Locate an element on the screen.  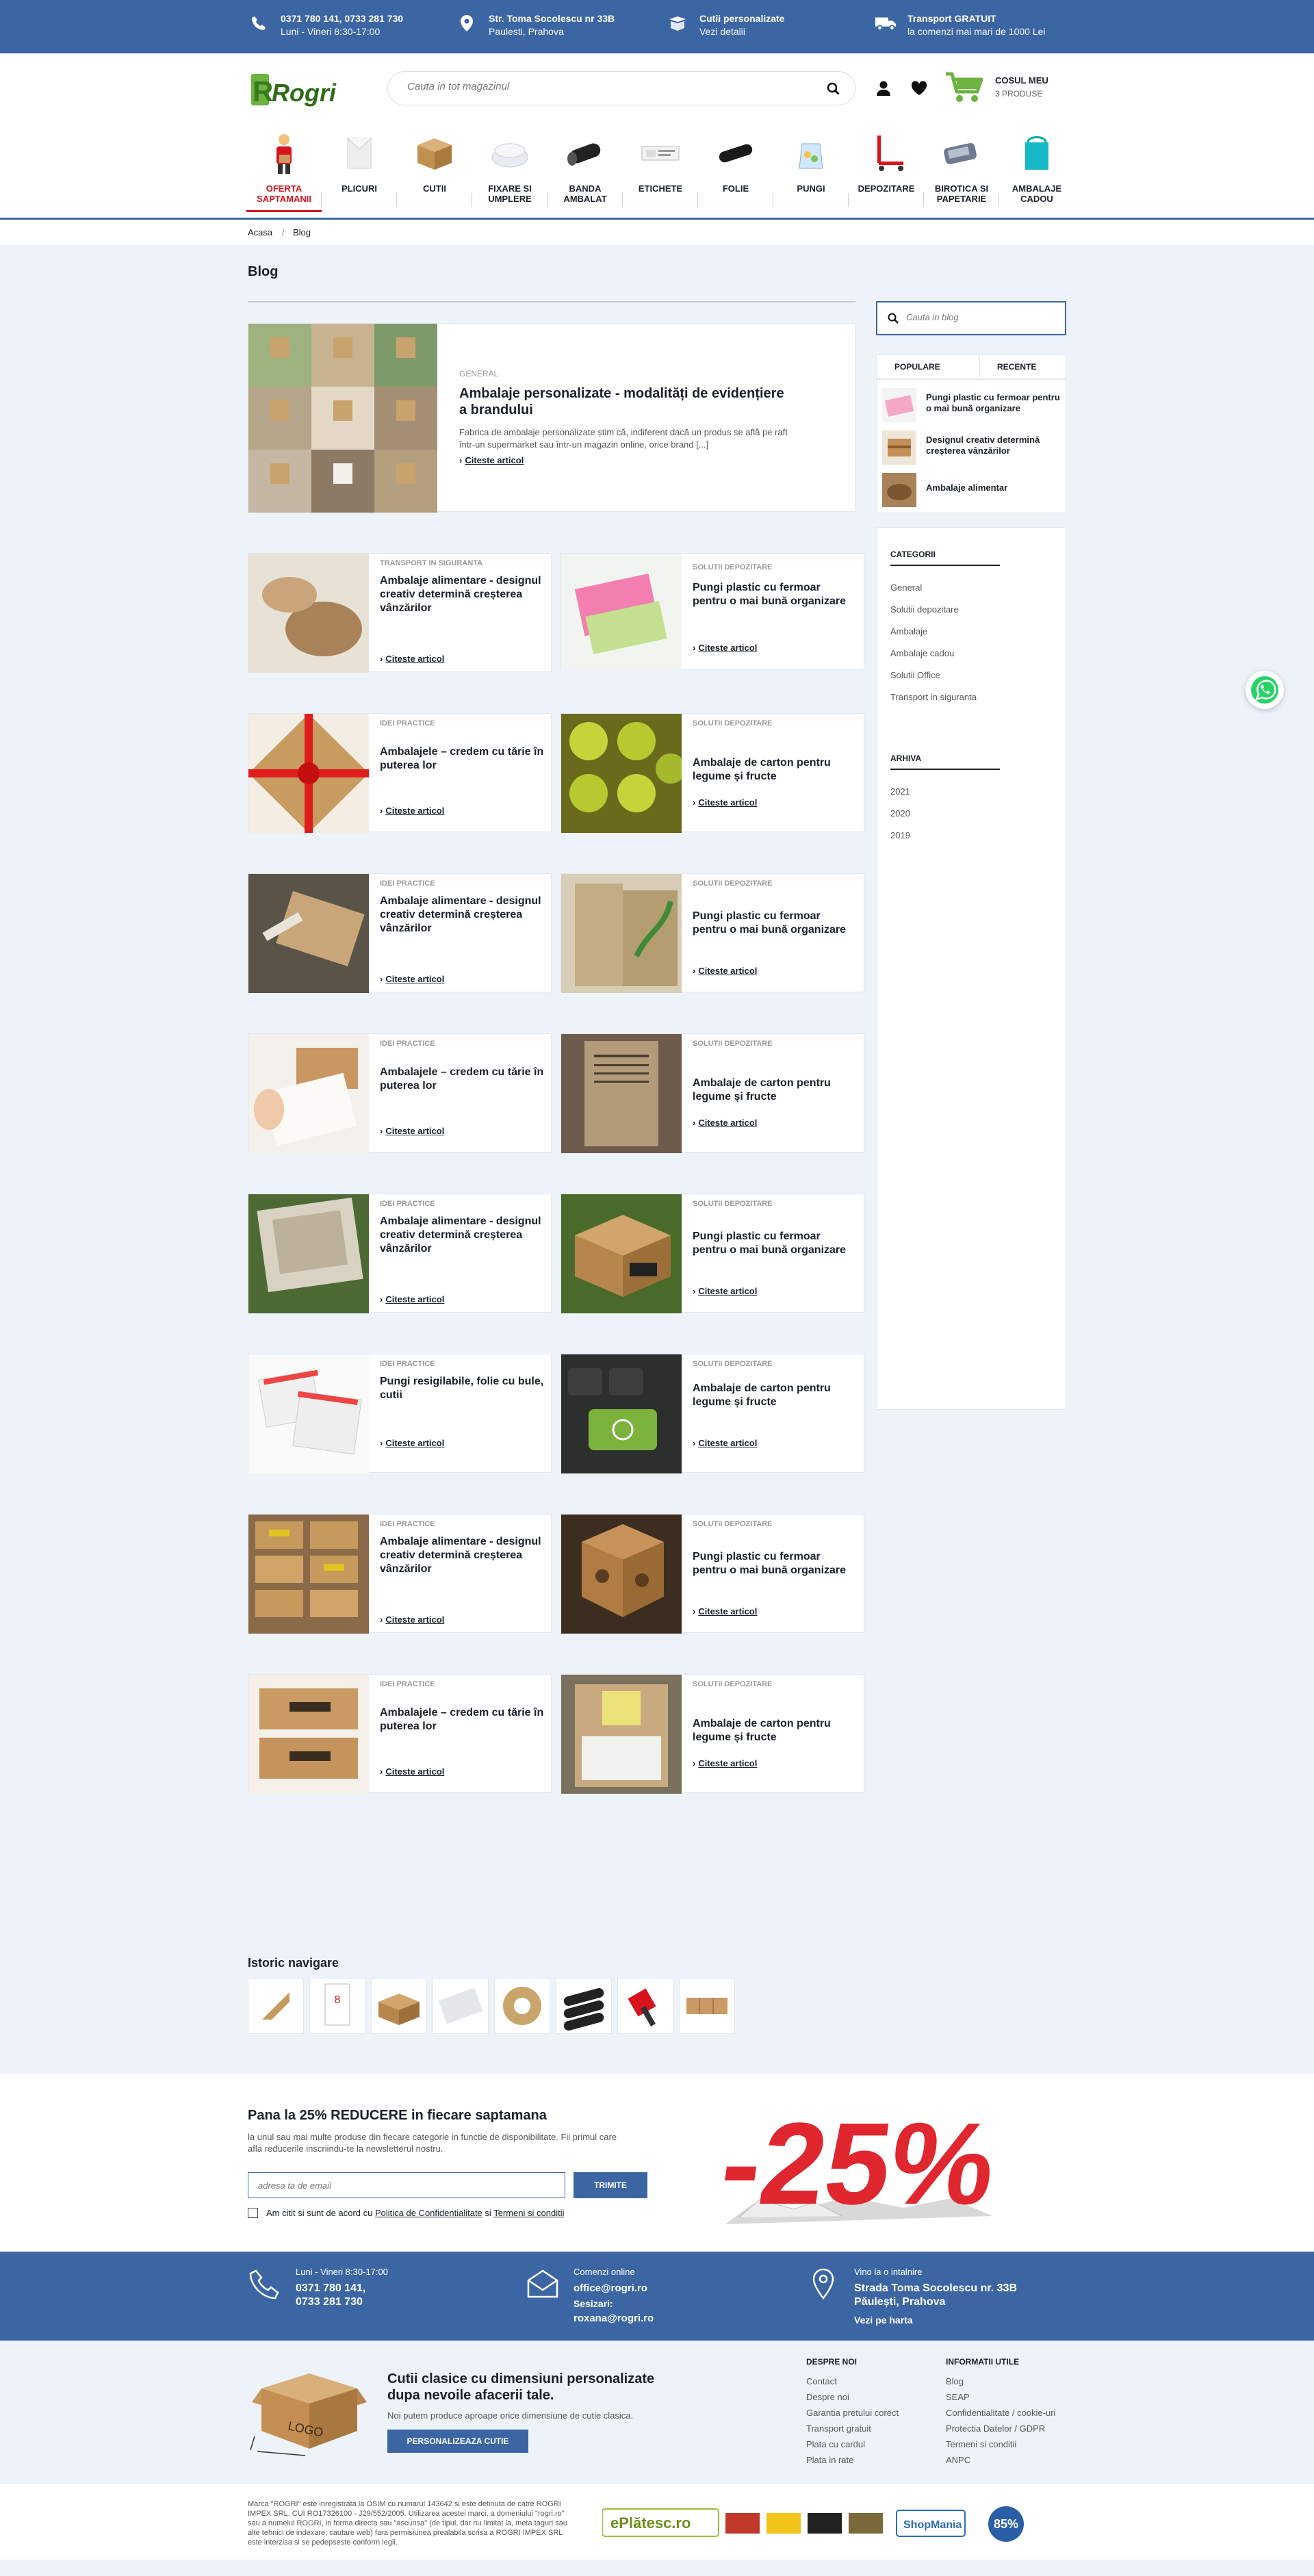
view-map-link: Vezi pe harta is located at coordinates (883, 2320).